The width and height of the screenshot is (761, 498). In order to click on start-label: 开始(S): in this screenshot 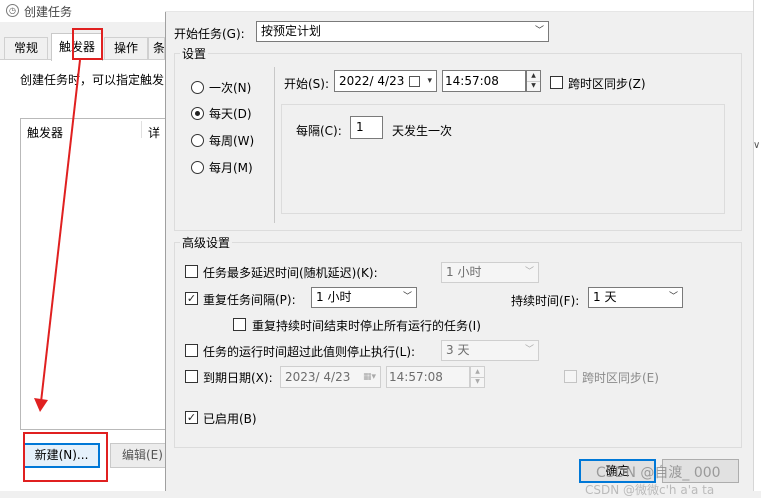, I will do `click(307, 84)`.